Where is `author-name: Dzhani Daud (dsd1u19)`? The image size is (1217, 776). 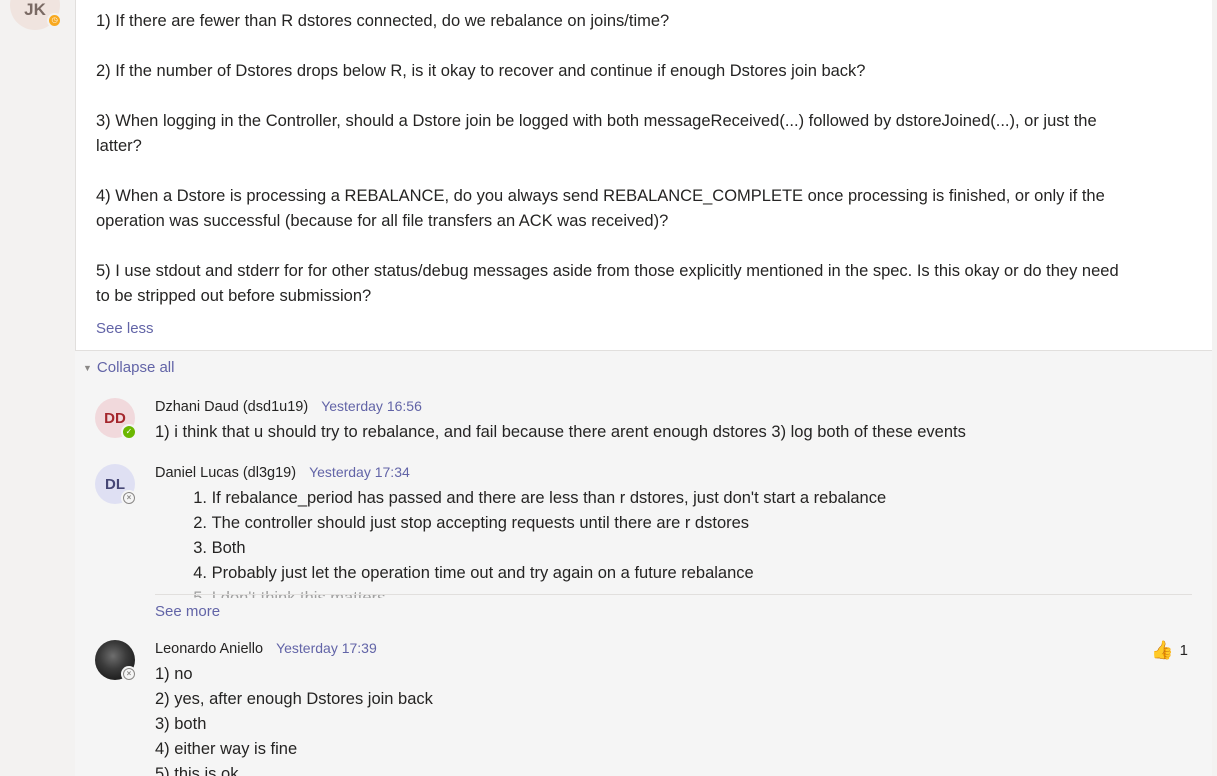
author-name: Dzhani Daud (dsd1u19) is located at coordinates (231, 407).